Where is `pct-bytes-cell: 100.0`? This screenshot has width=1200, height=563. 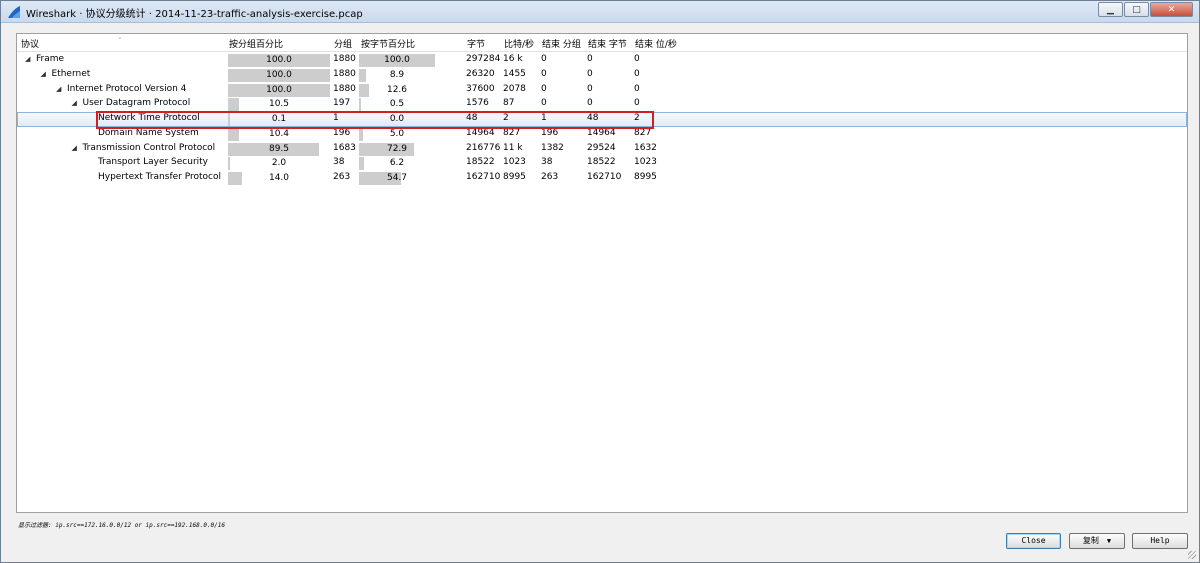 pct-bytes-cell: 100.0 is located at coordinates (397, 60).